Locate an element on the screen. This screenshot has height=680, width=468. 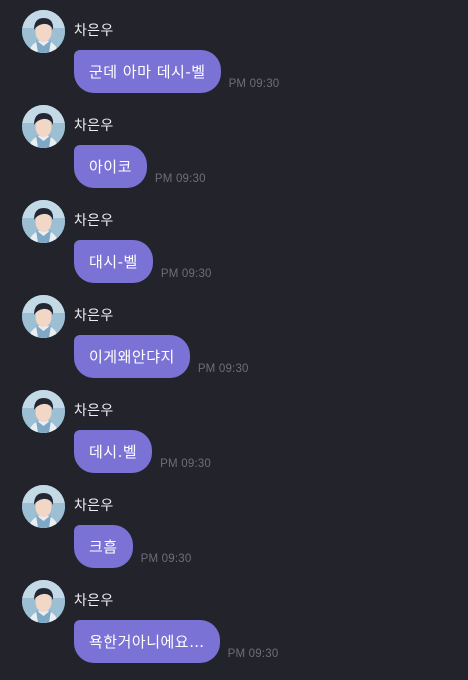
message-row: 데시.벨 PM 09:30 is located at coordinates (142, 451).